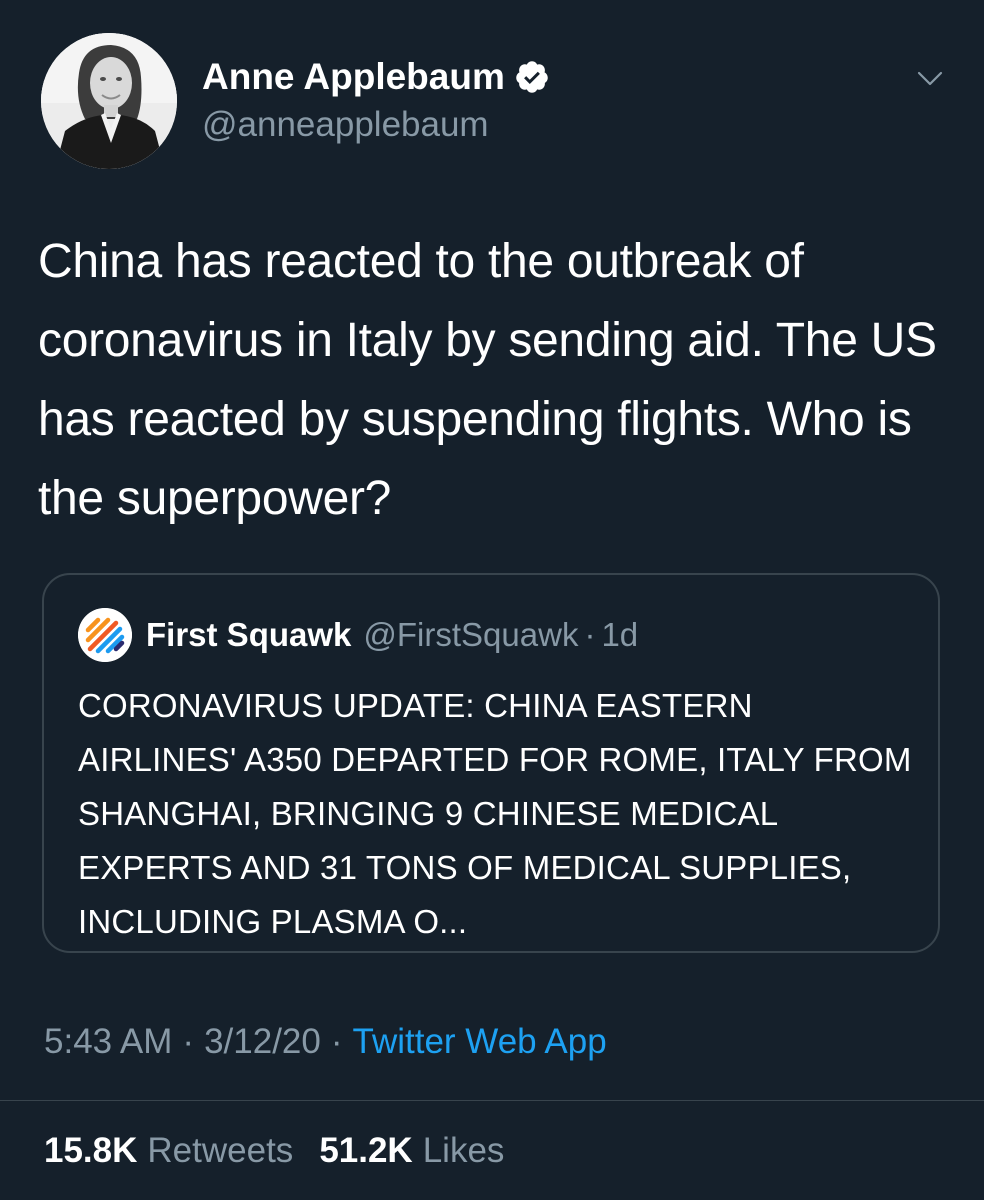 The width and height of the screenshot is (984, 1200). Describe the element at coordinates (248, 635) in the screenshot. I see `quoted-author-name: First Squawk` at that location.